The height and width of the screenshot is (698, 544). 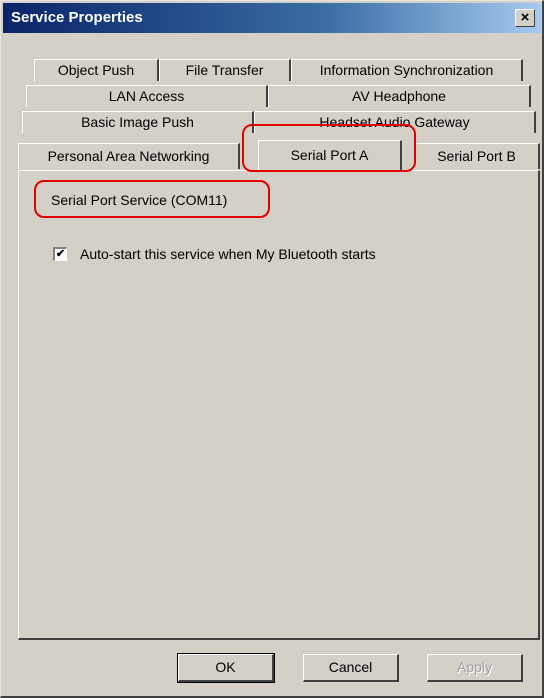 I want to click on tab-information-synchronization: Information Synchronization, so click(x=407, y=70).